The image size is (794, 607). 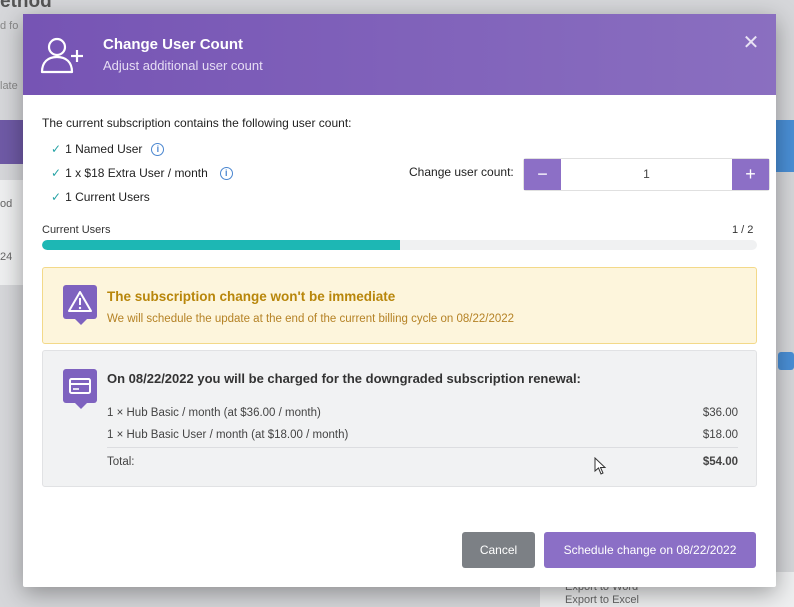 I want to click on user-count-item-label: 1 Named User, so click(x=104, y=149).